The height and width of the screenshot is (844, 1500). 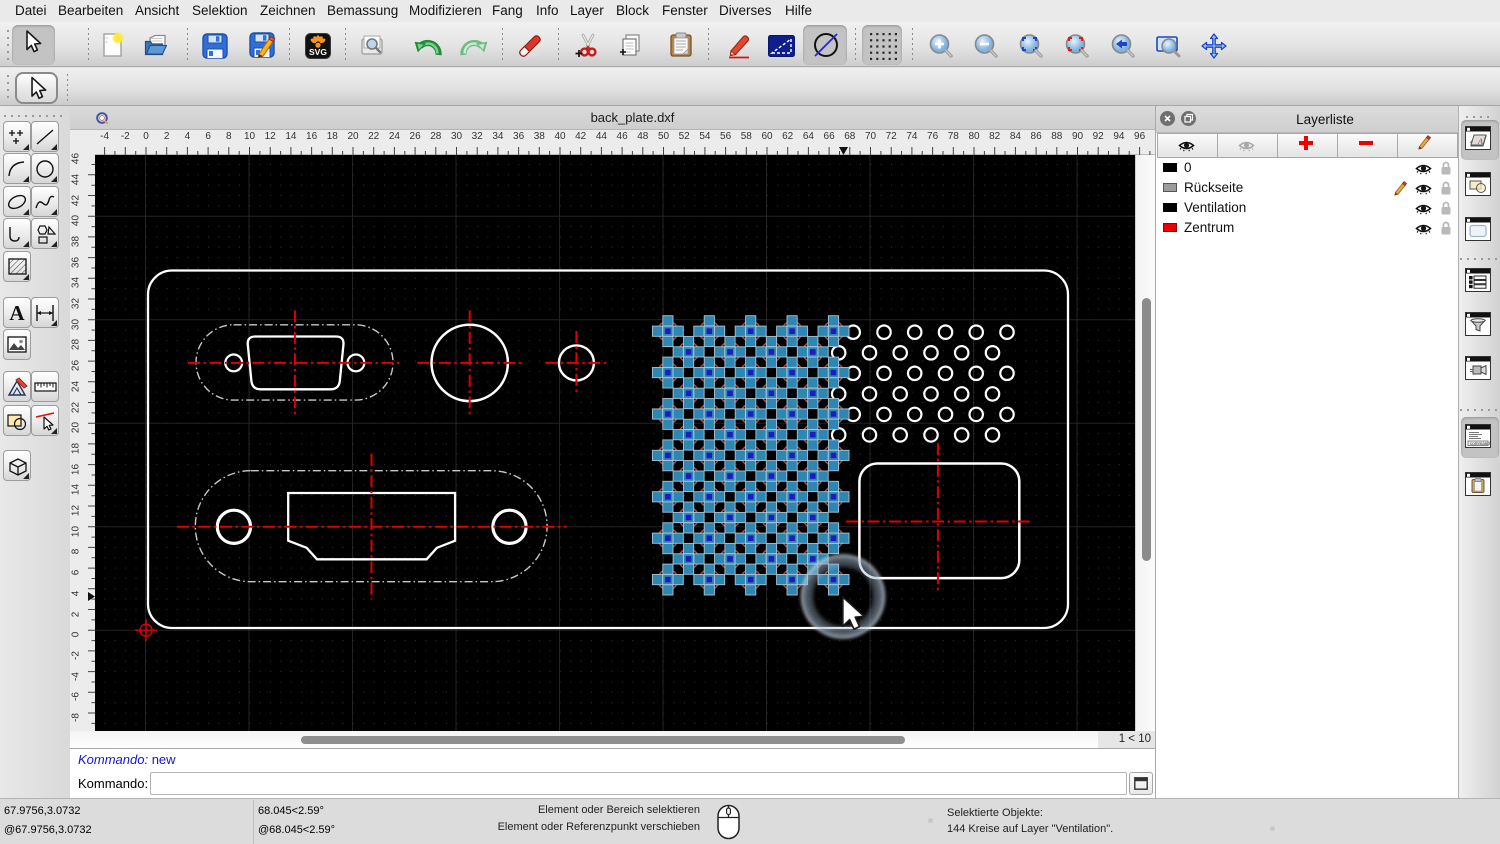 I want to click on svg-text: command, so click(x=1480, y=443).